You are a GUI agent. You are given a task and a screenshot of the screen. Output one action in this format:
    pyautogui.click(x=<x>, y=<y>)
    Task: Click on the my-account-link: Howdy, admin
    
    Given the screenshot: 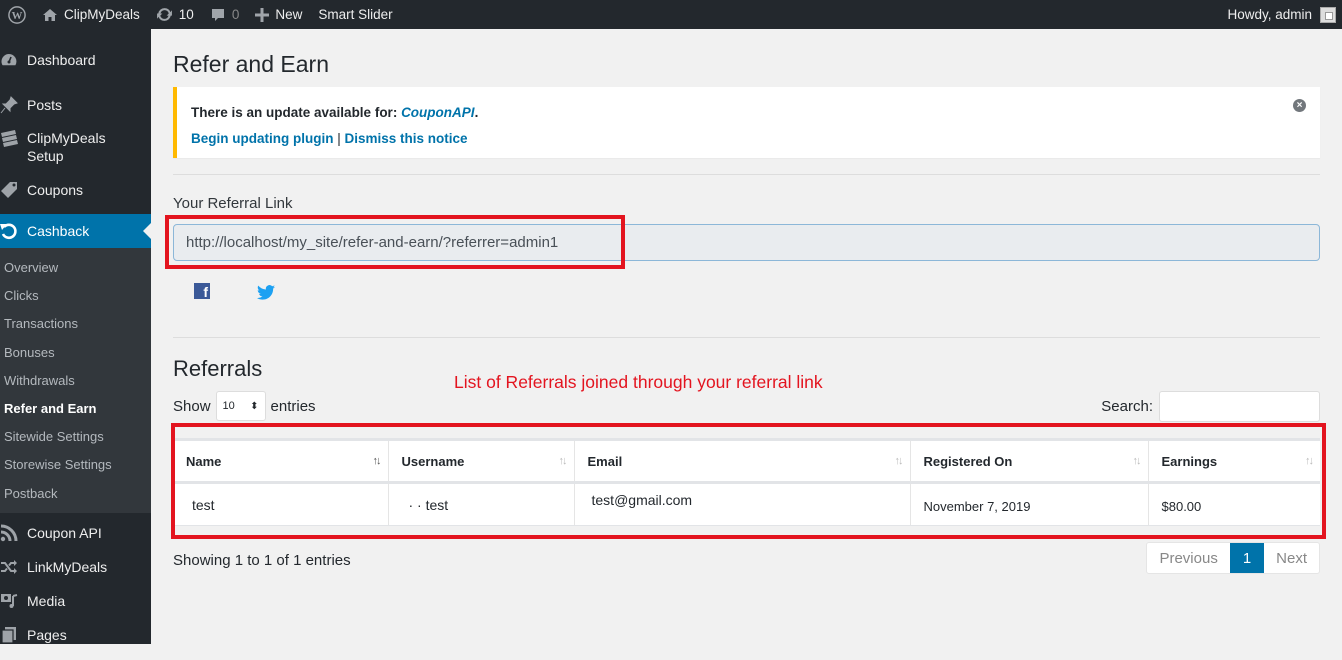 What is the action you would take?
    pyautogui.click(x=1277, y=14)
    